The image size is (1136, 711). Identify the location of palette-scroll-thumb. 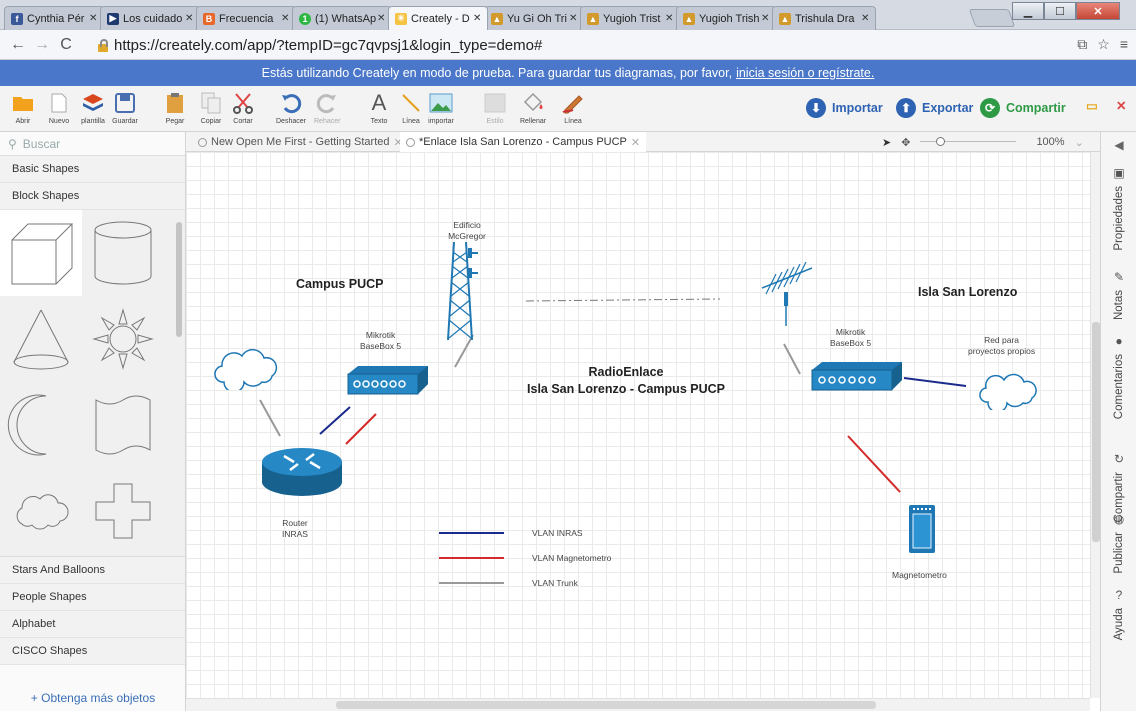
(179, 279).